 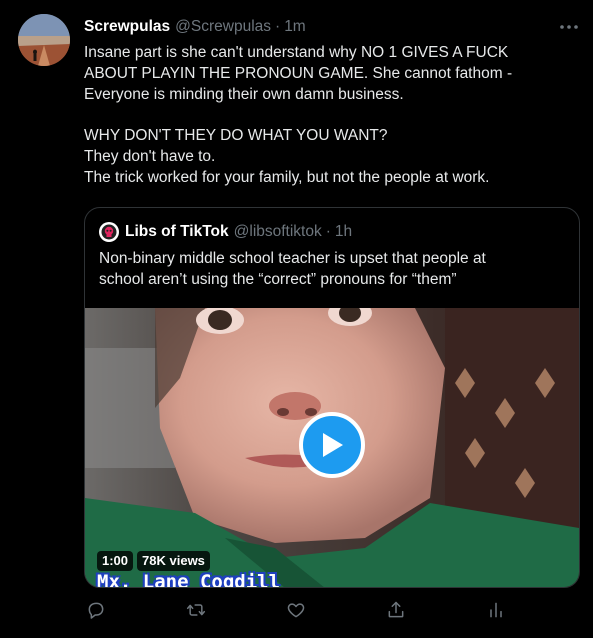 I want to click on video-badges: 1:00 78K views, so click(x=153, y=561).